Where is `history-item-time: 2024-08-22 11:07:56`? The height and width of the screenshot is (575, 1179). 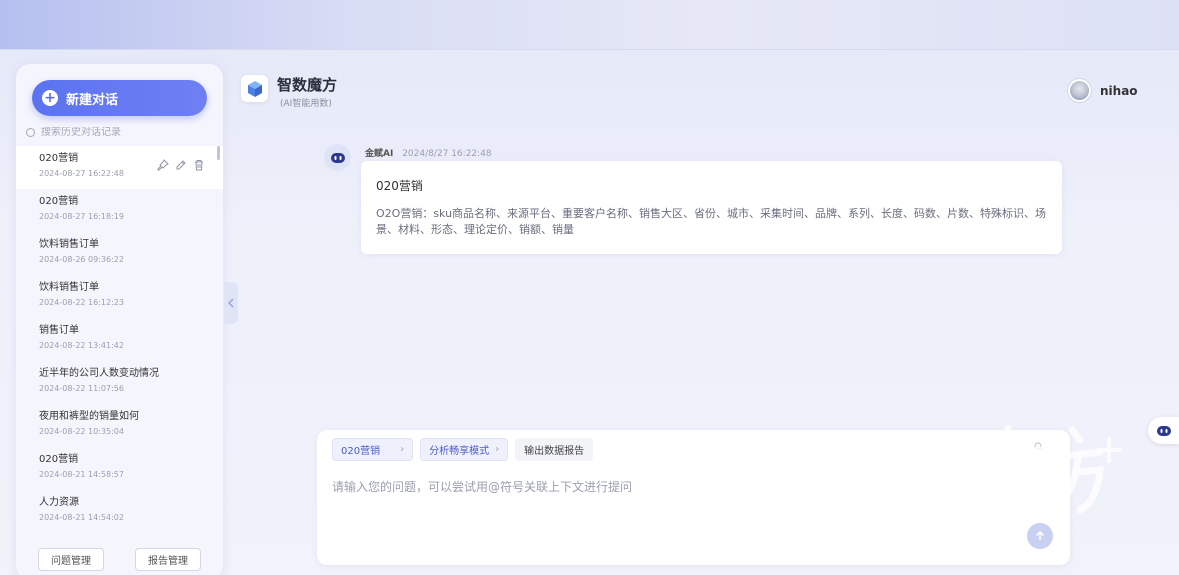 history-item-time: 2024-08-22 11:07:56 is located at coordinates (81, 388).